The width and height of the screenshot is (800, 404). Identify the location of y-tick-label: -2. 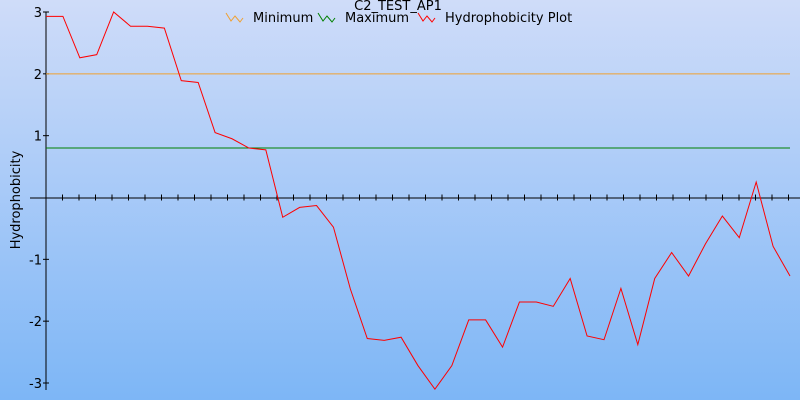
(35, 322).